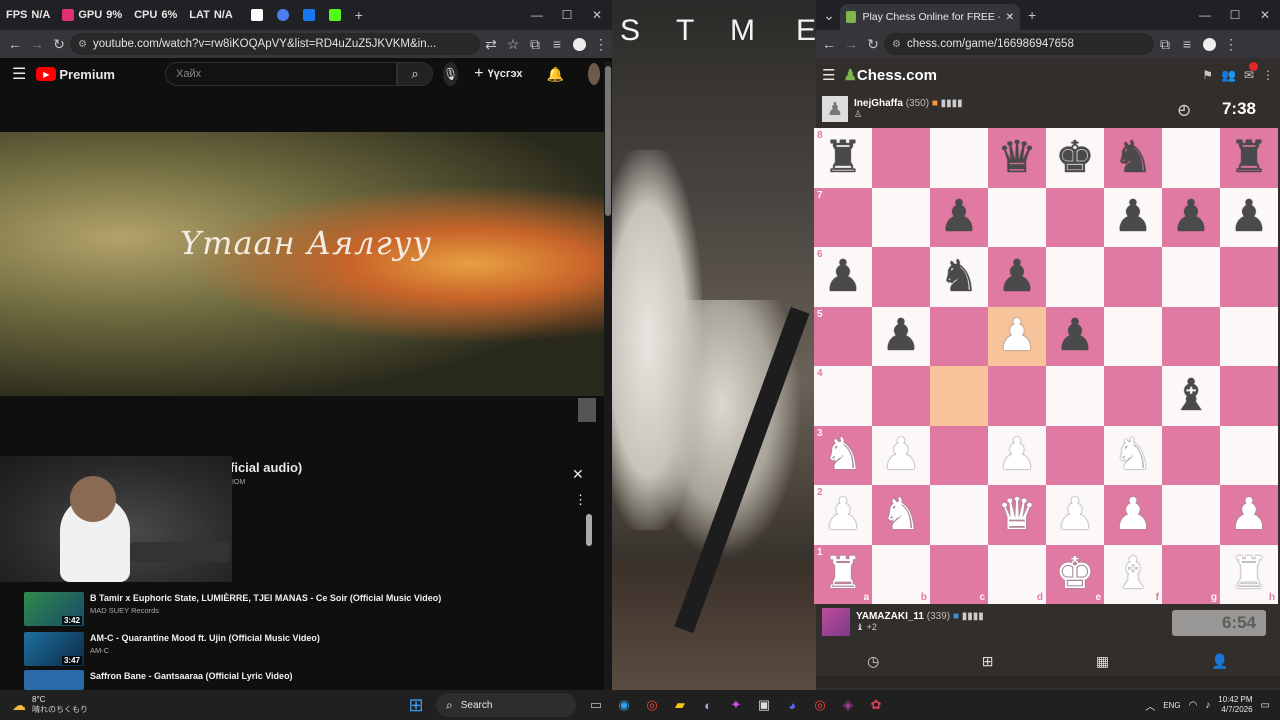 The image size is (1280, 720). What do you see at coordinates (1102, 661) in the screenshot?
I see `board-icon: ▦` at bounding box center [1102, 661].